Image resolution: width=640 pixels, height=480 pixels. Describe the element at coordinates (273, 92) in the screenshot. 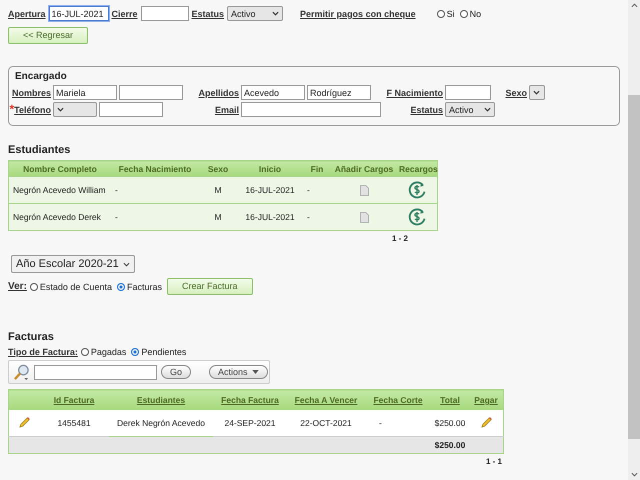

I see `text-field: Acevedo` at that location.